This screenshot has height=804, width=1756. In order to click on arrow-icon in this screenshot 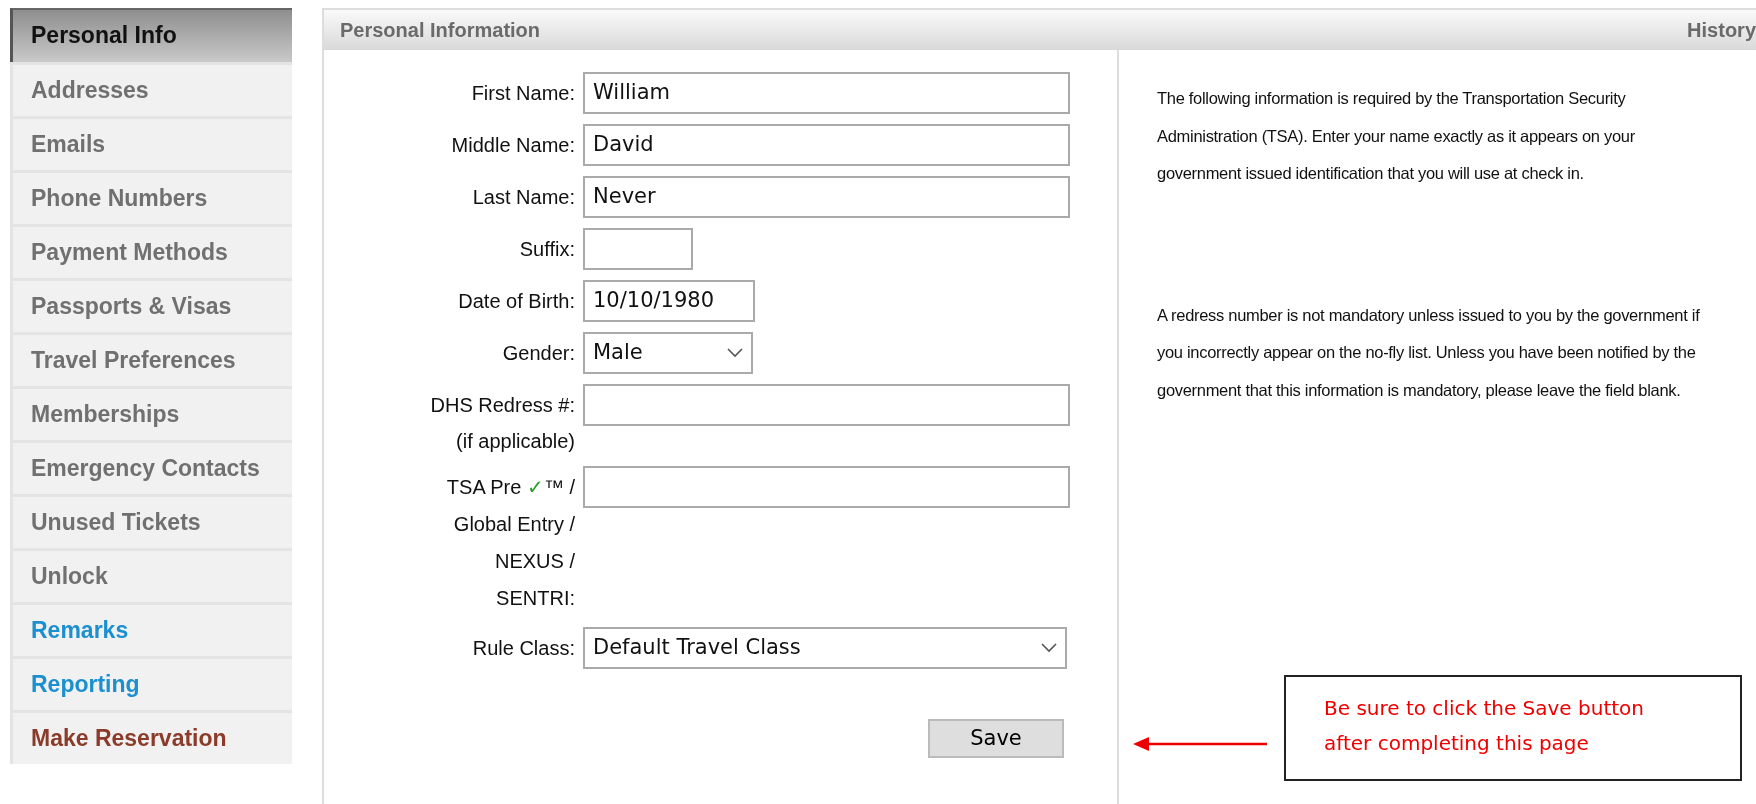, I will do `click(1200, 744)`.